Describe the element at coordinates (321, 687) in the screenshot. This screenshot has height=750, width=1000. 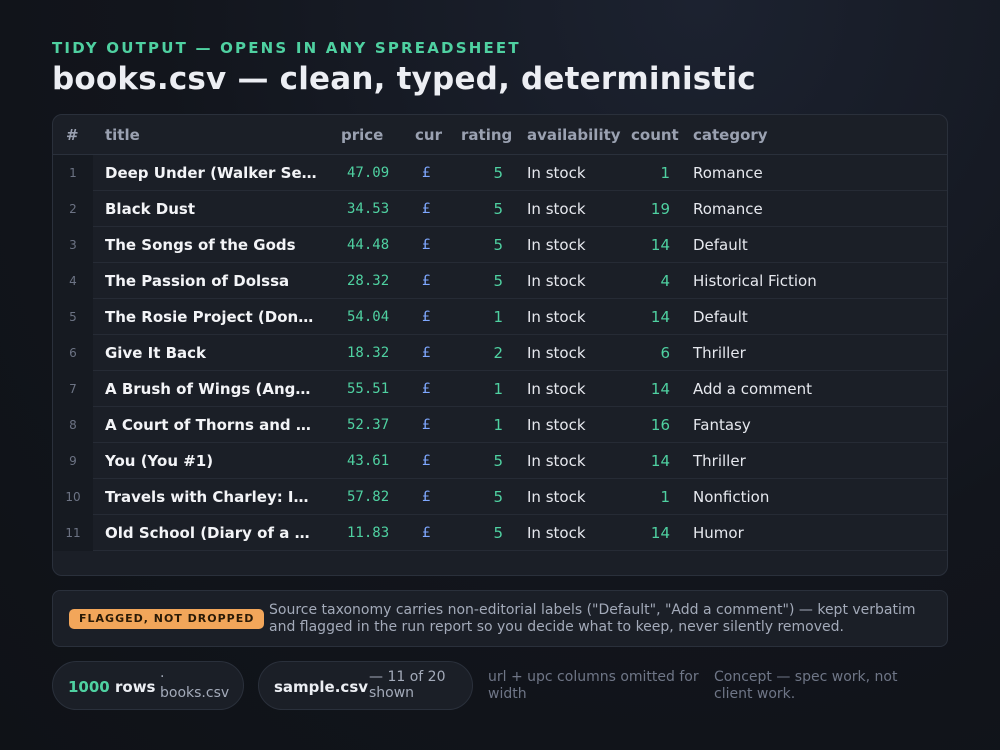
I see `sample-file-label: sample.csv` at that location.